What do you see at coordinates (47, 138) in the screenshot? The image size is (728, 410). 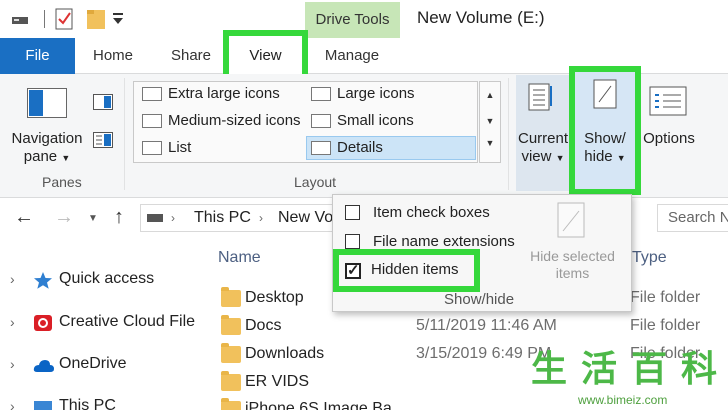 I see `navigation-pane-label: Navigation` at bounding box center [47, 138].